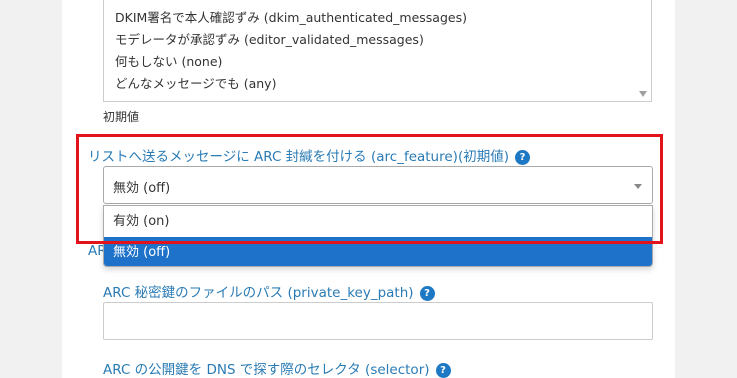  Describe the element at coordinates (378, 251) in the screenshot. I see `dropdown-option-off: 無効 (off)` at that location.